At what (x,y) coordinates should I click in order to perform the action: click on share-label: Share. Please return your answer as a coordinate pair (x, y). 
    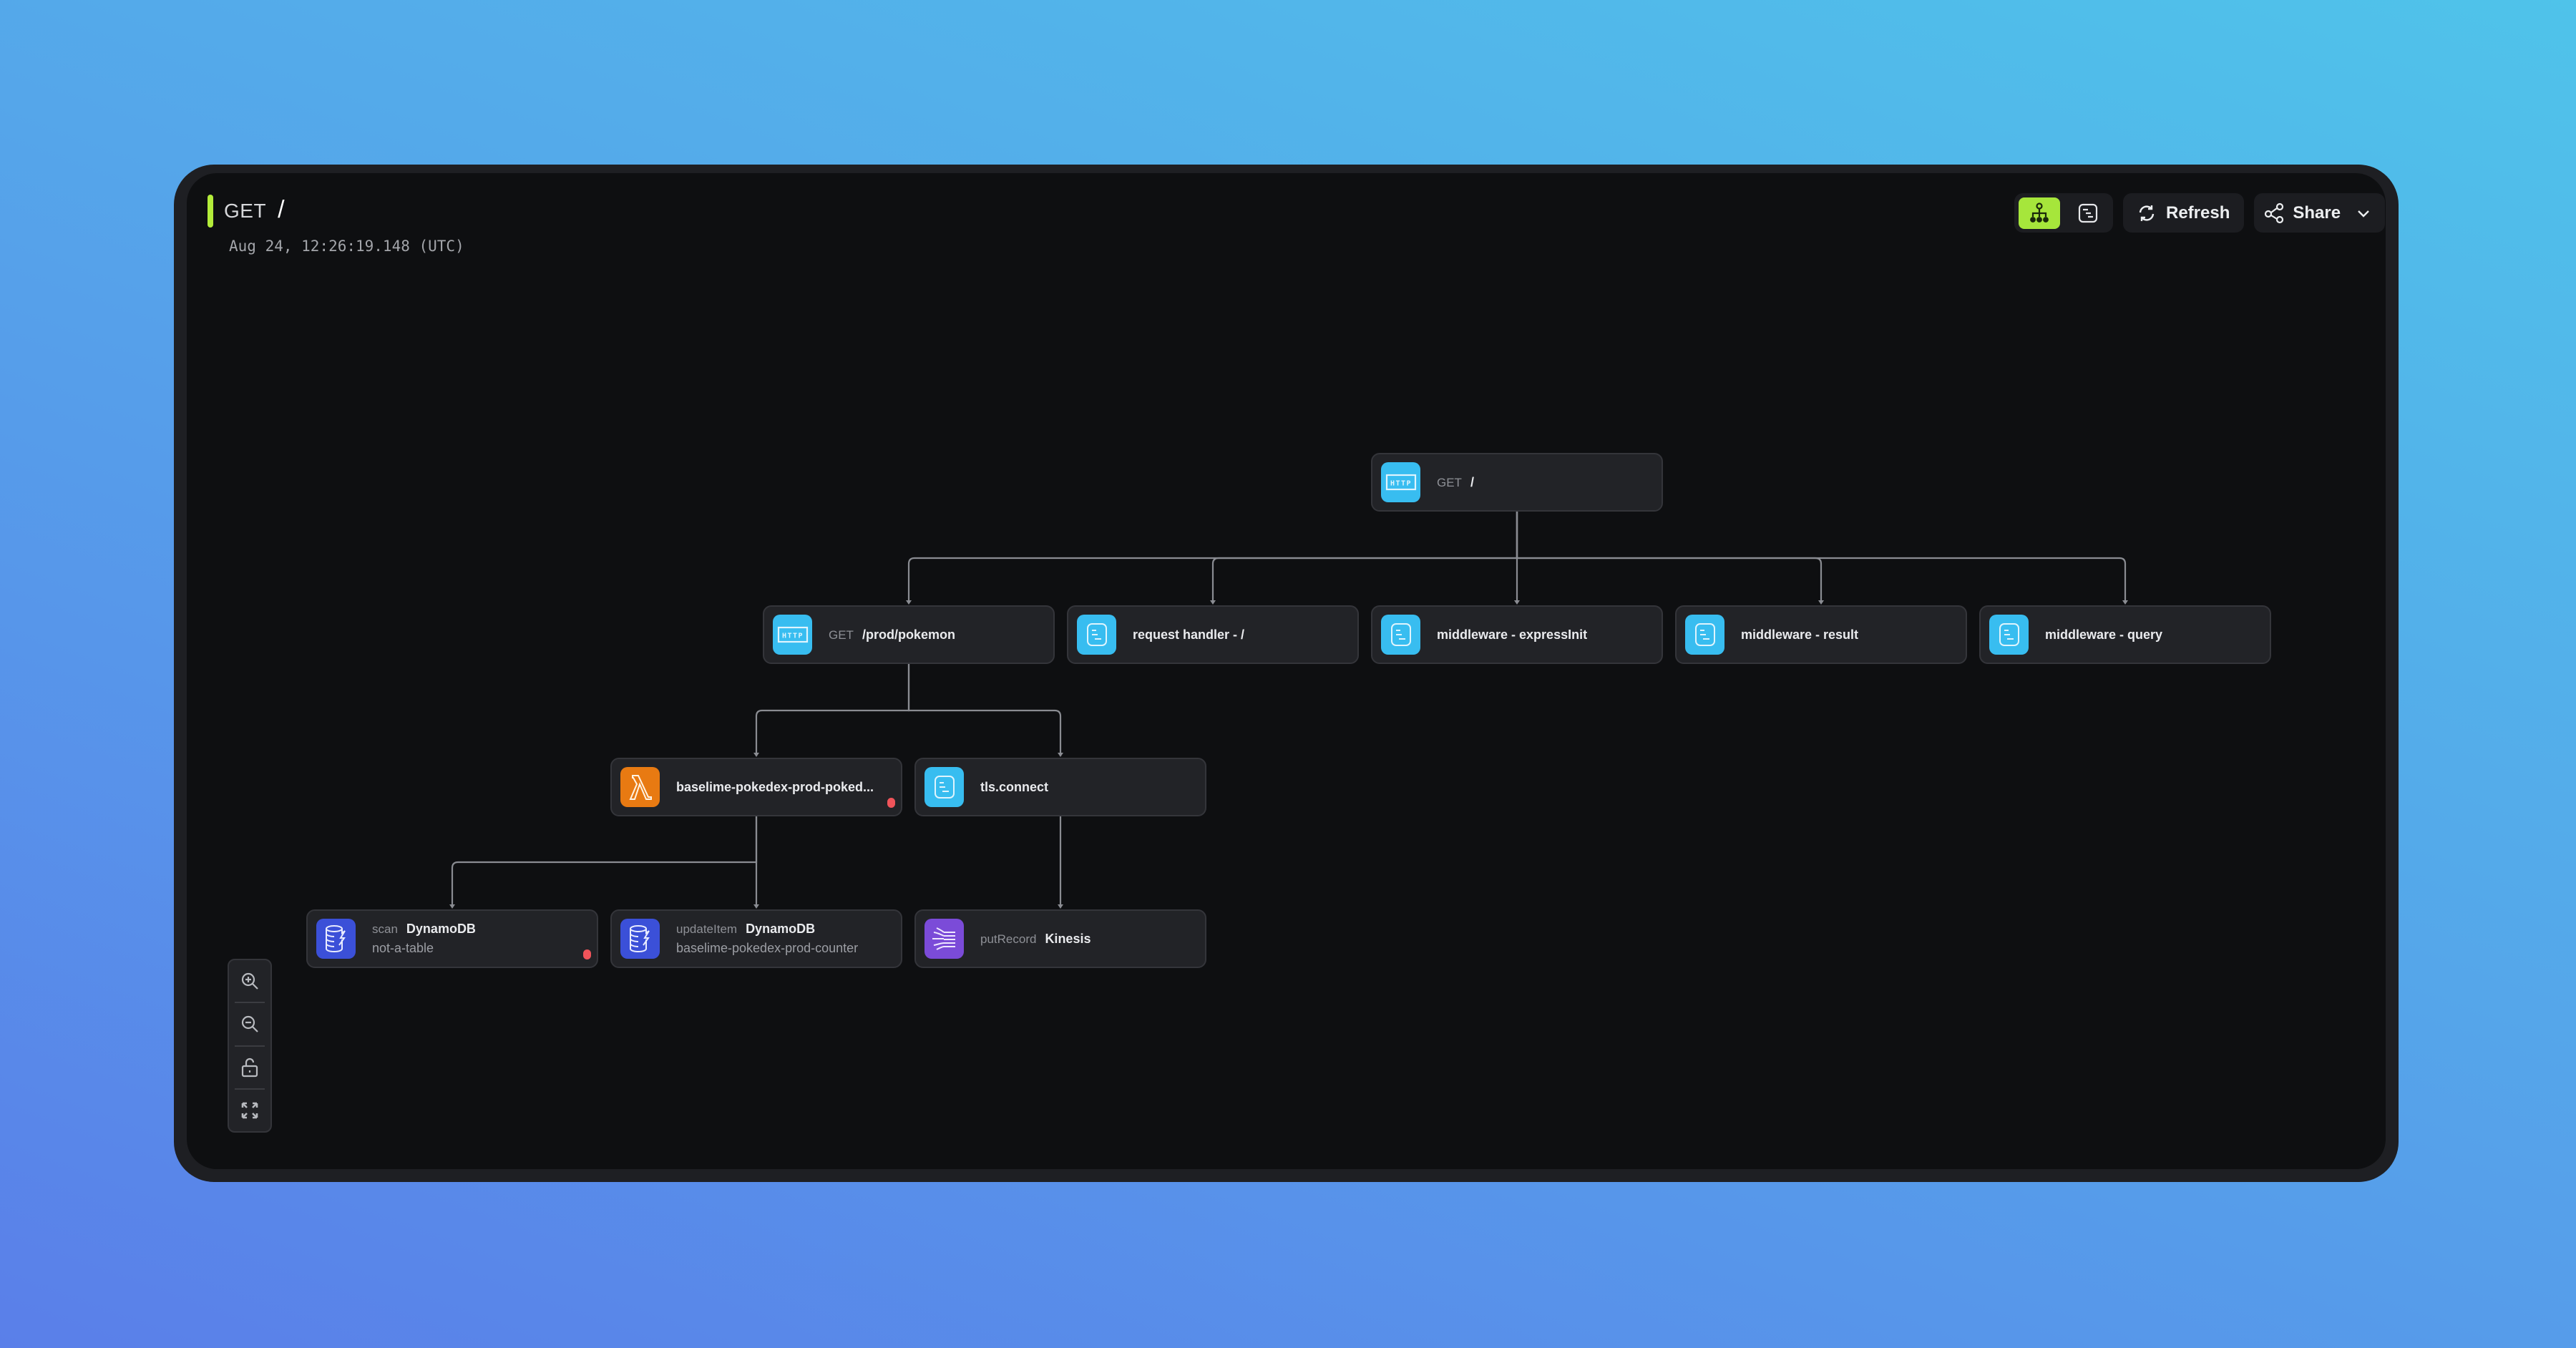
    Looking at the image, I should click on (2317, 212).